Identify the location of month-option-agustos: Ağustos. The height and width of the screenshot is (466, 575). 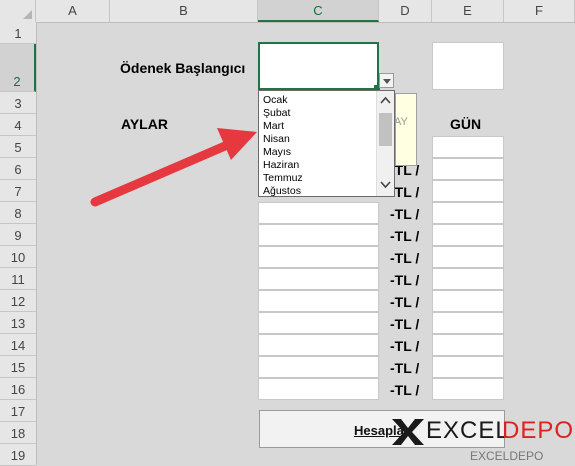
(282, 190).